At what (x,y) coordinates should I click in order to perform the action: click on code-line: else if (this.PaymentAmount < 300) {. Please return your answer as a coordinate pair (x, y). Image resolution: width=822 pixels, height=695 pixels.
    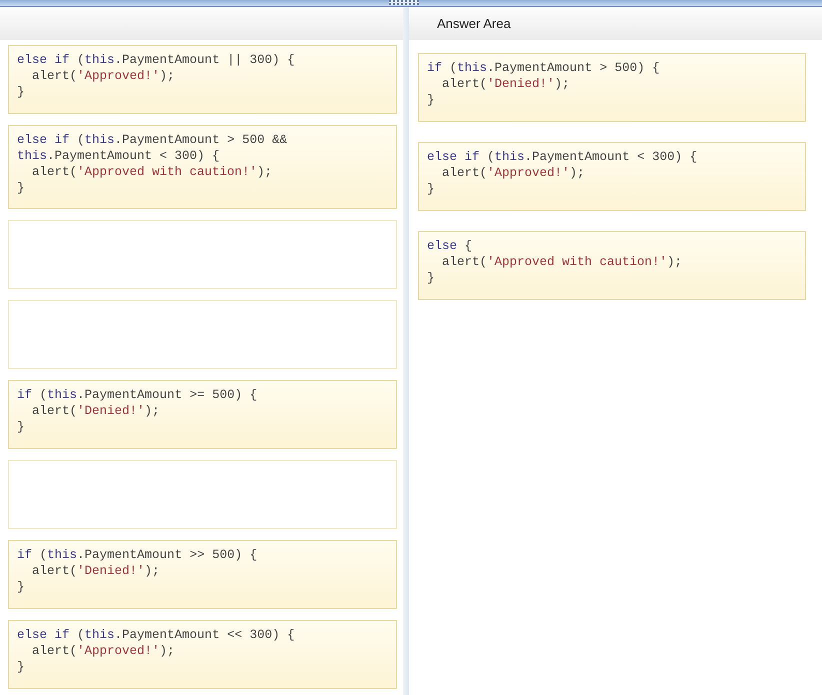
    Looking at the image, I should click on (562, 157).